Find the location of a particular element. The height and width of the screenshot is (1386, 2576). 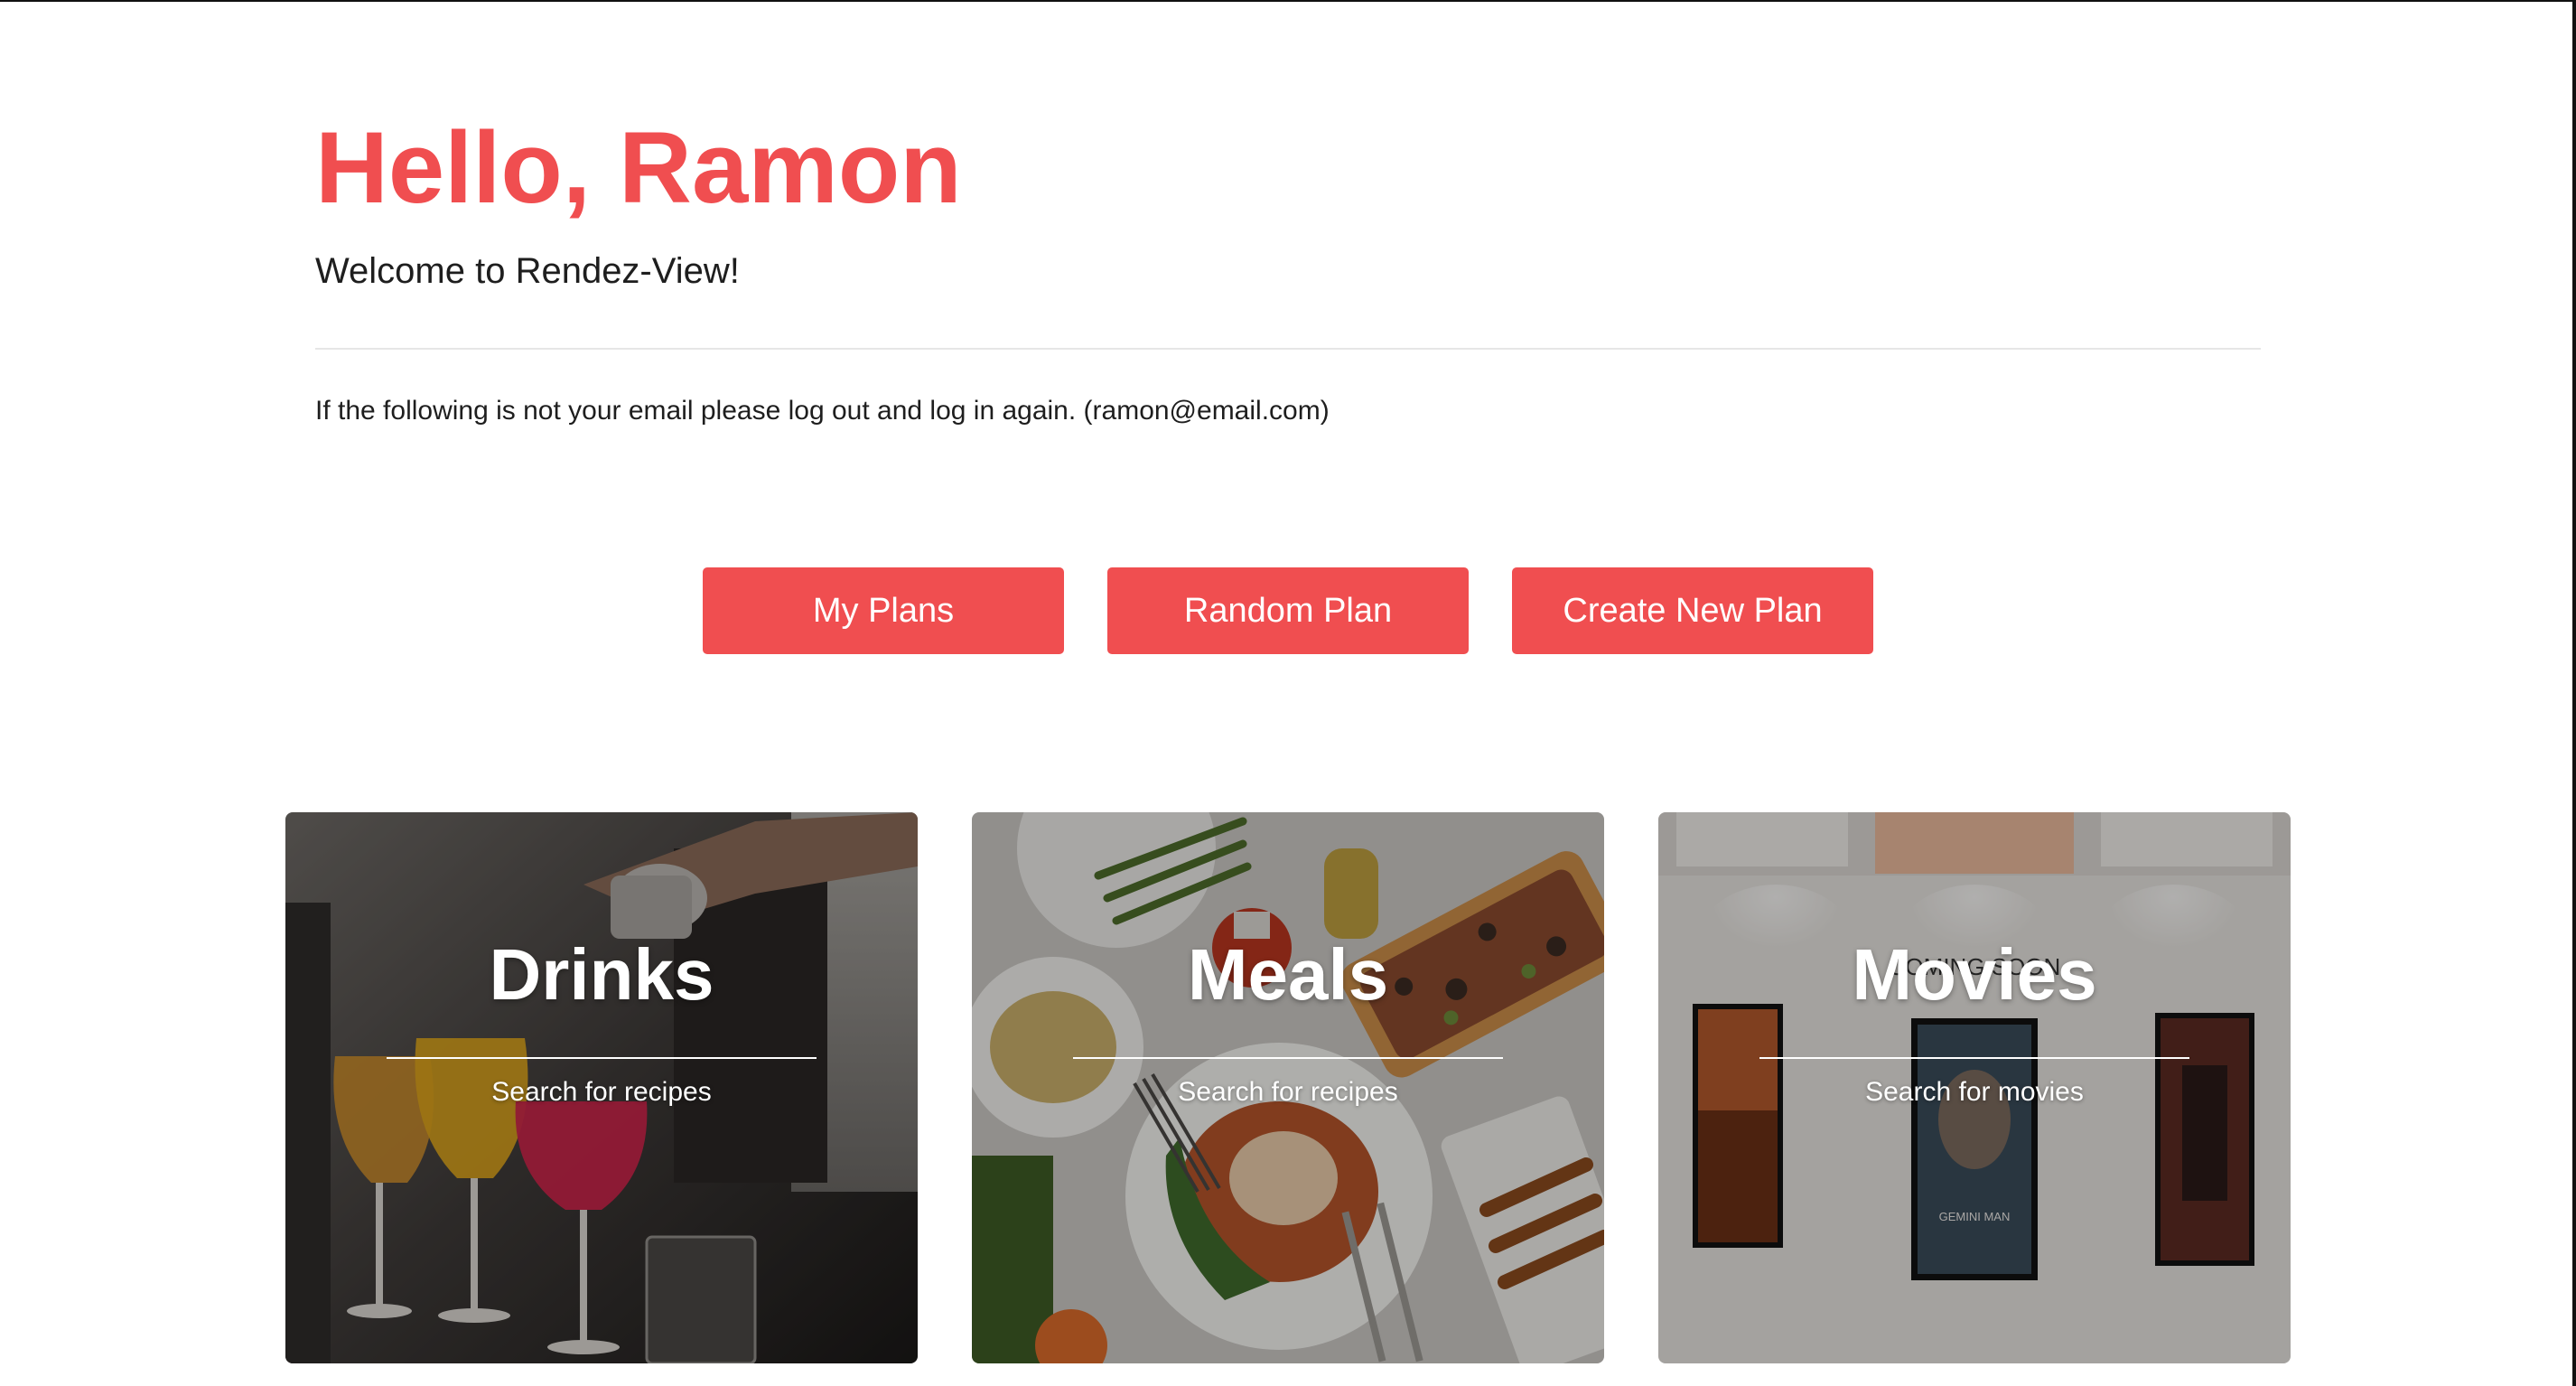

create-new-plan-button: Create New Plan is located at coordinates (1692, 611).